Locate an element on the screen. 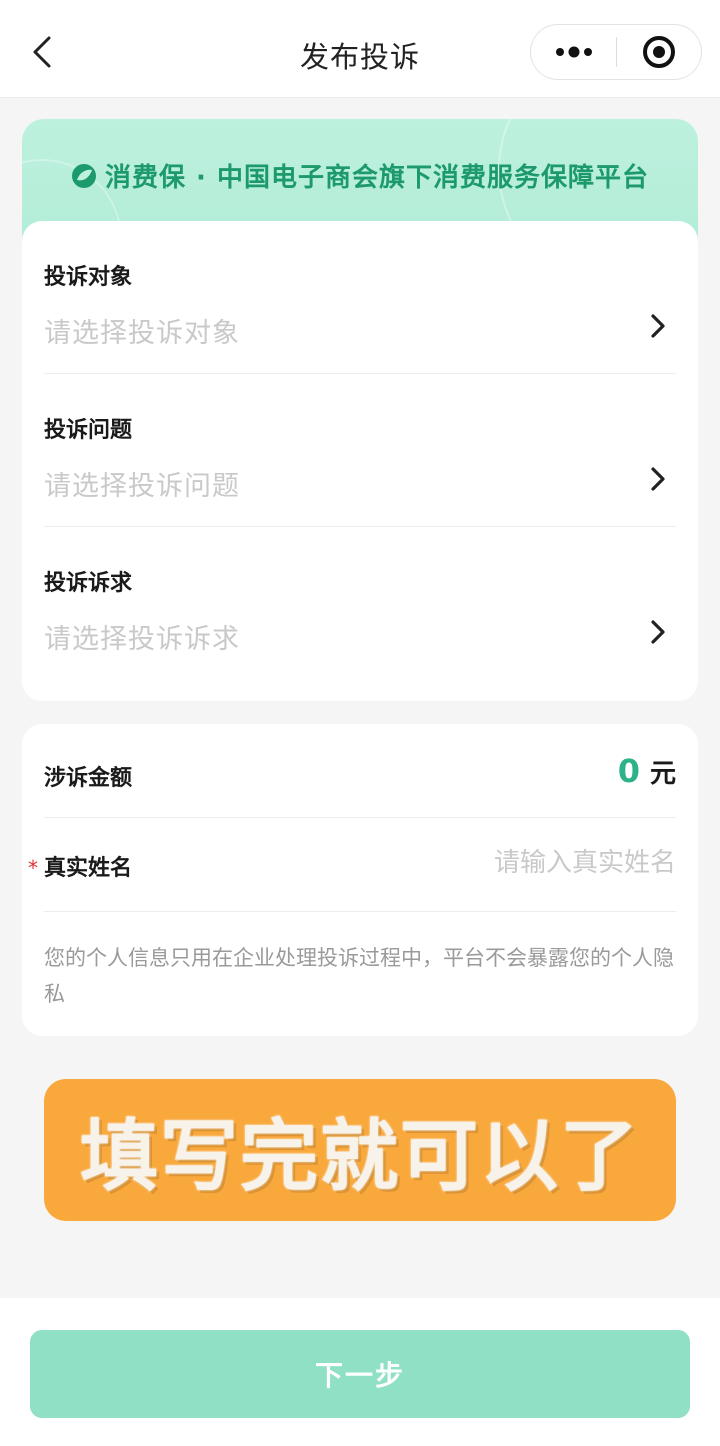 The image size is (720, 1446). leaf-logo-icon is located at coordinates (84, 175).